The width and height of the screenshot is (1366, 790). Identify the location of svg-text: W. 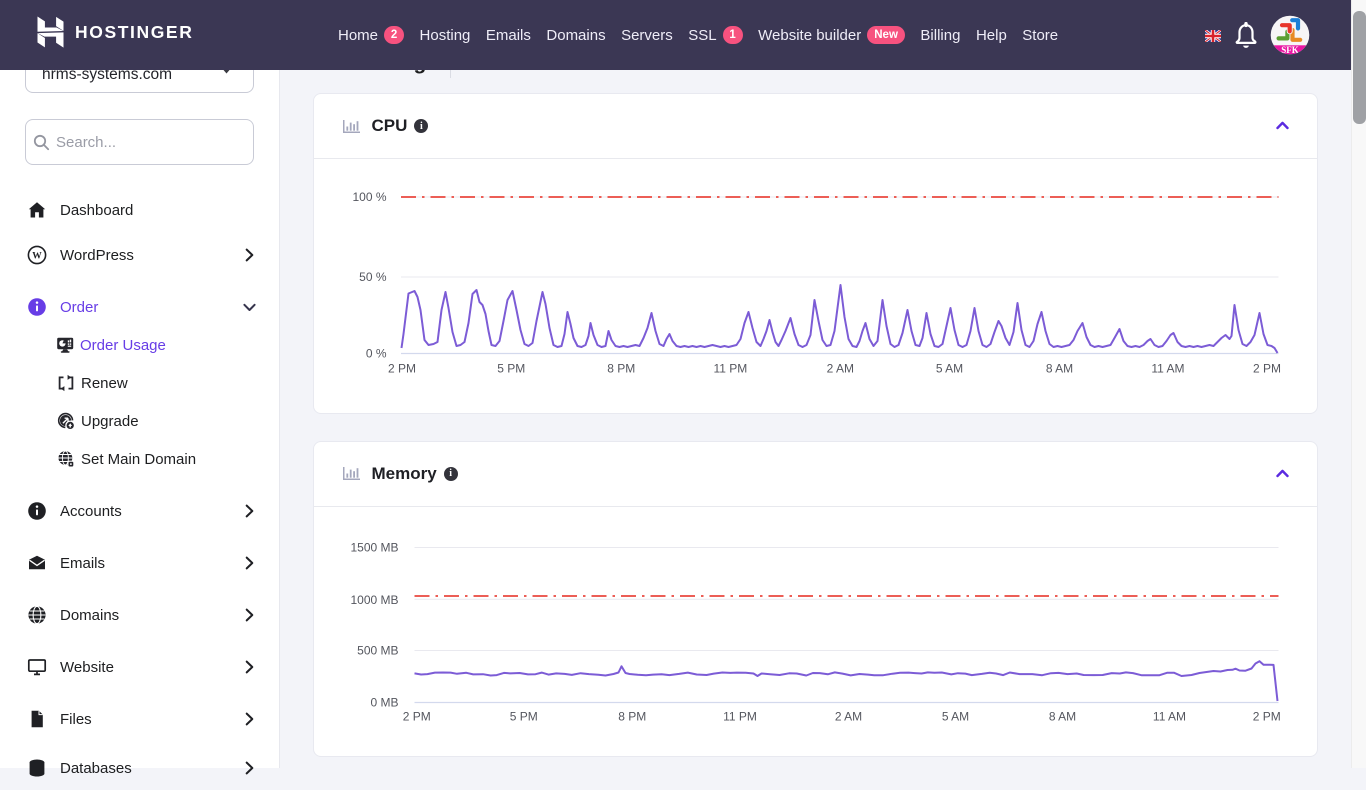
(37, 256).